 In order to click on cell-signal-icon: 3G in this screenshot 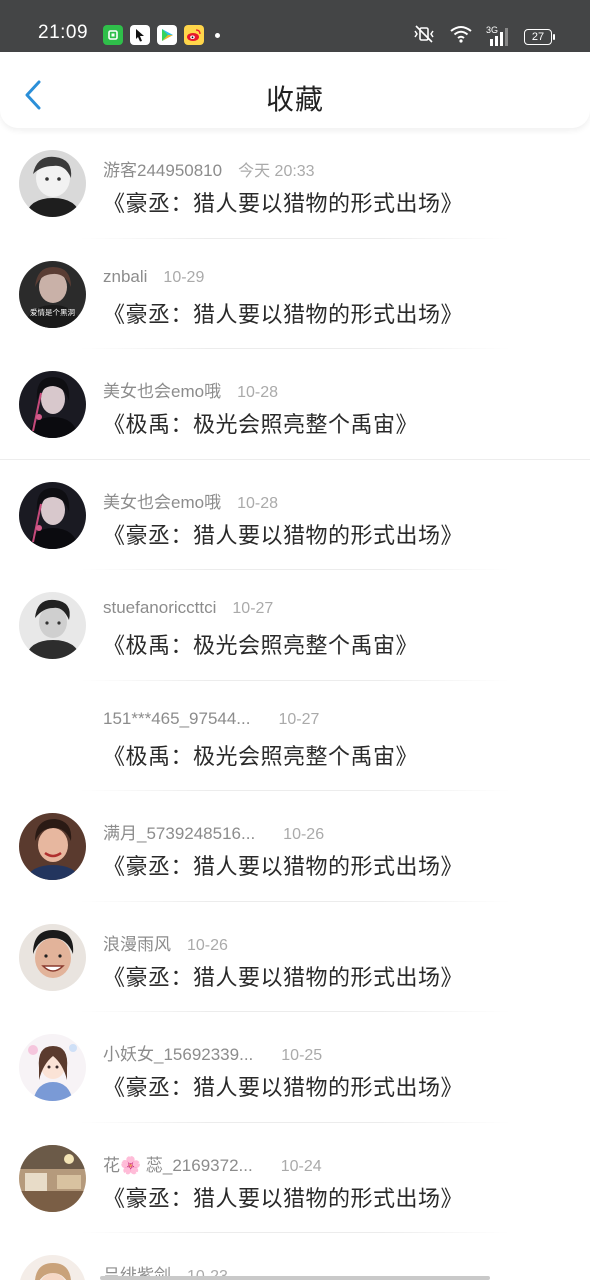, I will do `click(498, 35)`.